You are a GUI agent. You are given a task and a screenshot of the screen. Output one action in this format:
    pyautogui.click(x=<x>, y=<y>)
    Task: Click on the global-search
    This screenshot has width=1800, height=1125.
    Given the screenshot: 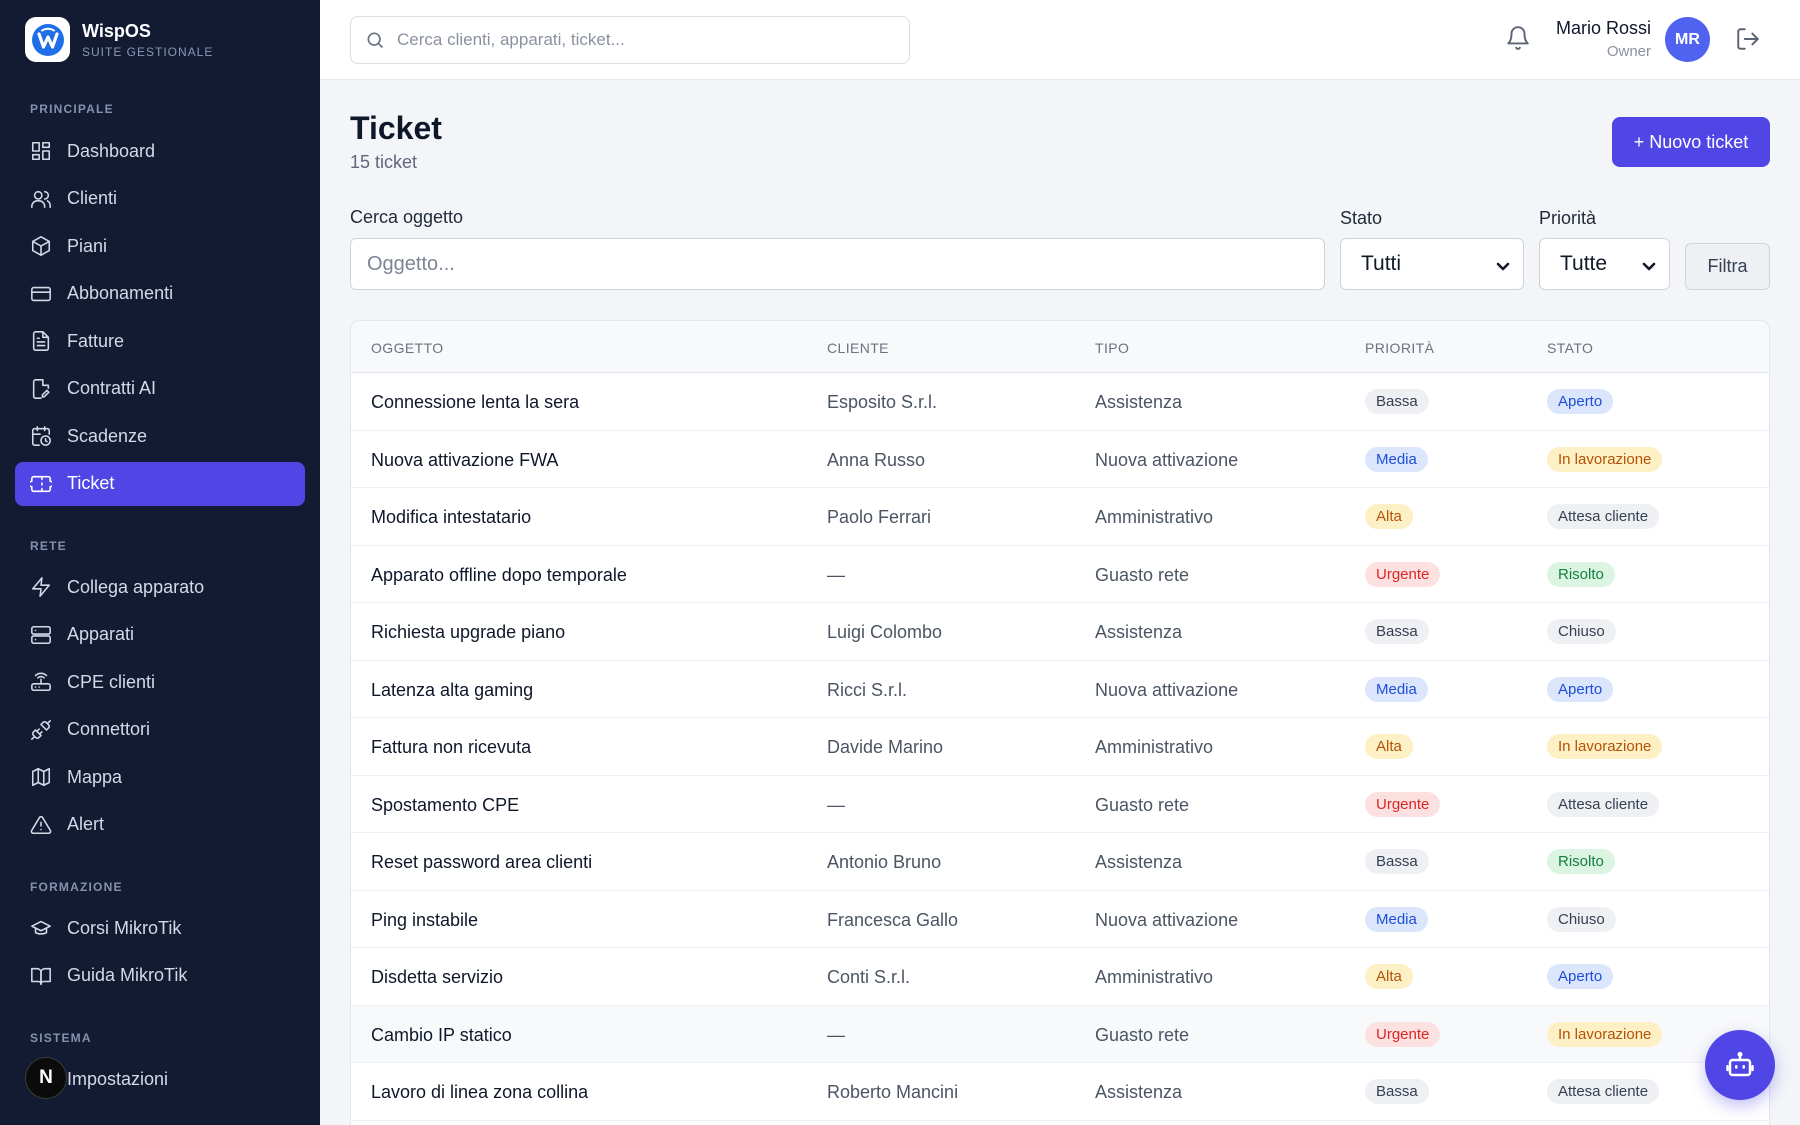 What is the action you would take?
    pyautogui.click(x=630, y=40)
    